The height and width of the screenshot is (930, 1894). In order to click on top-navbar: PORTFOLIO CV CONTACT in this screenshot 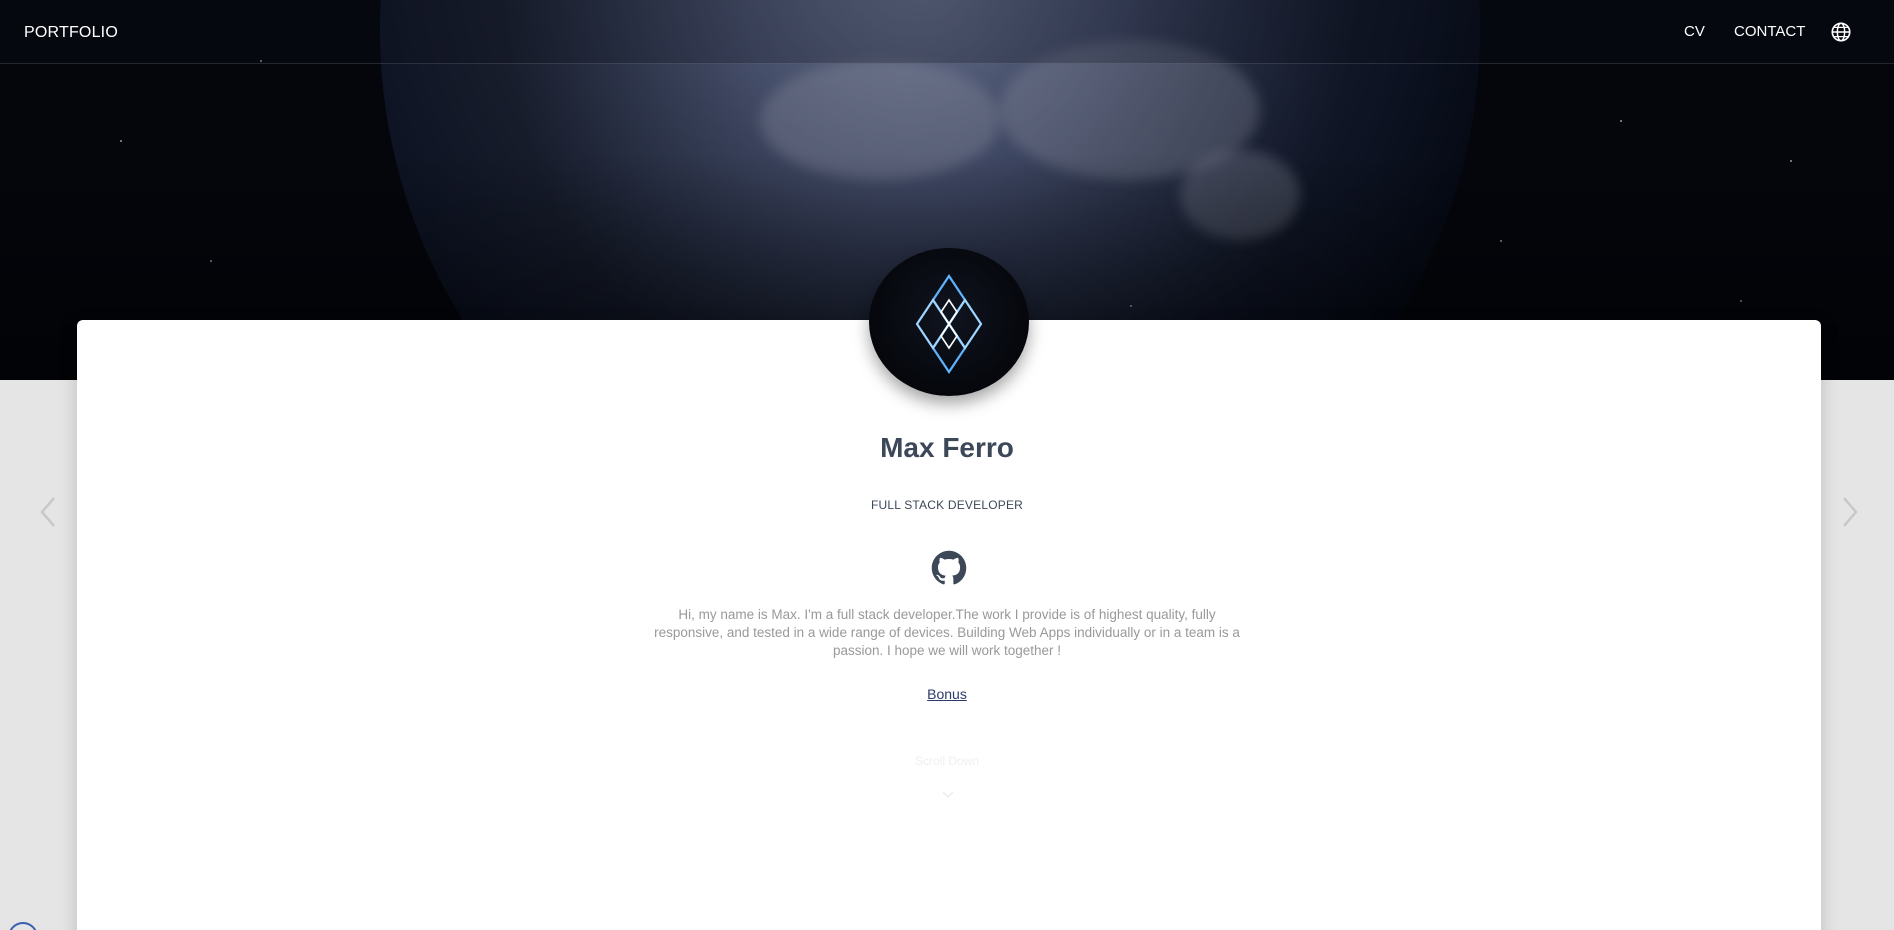, I will do `click(947, 32)`.